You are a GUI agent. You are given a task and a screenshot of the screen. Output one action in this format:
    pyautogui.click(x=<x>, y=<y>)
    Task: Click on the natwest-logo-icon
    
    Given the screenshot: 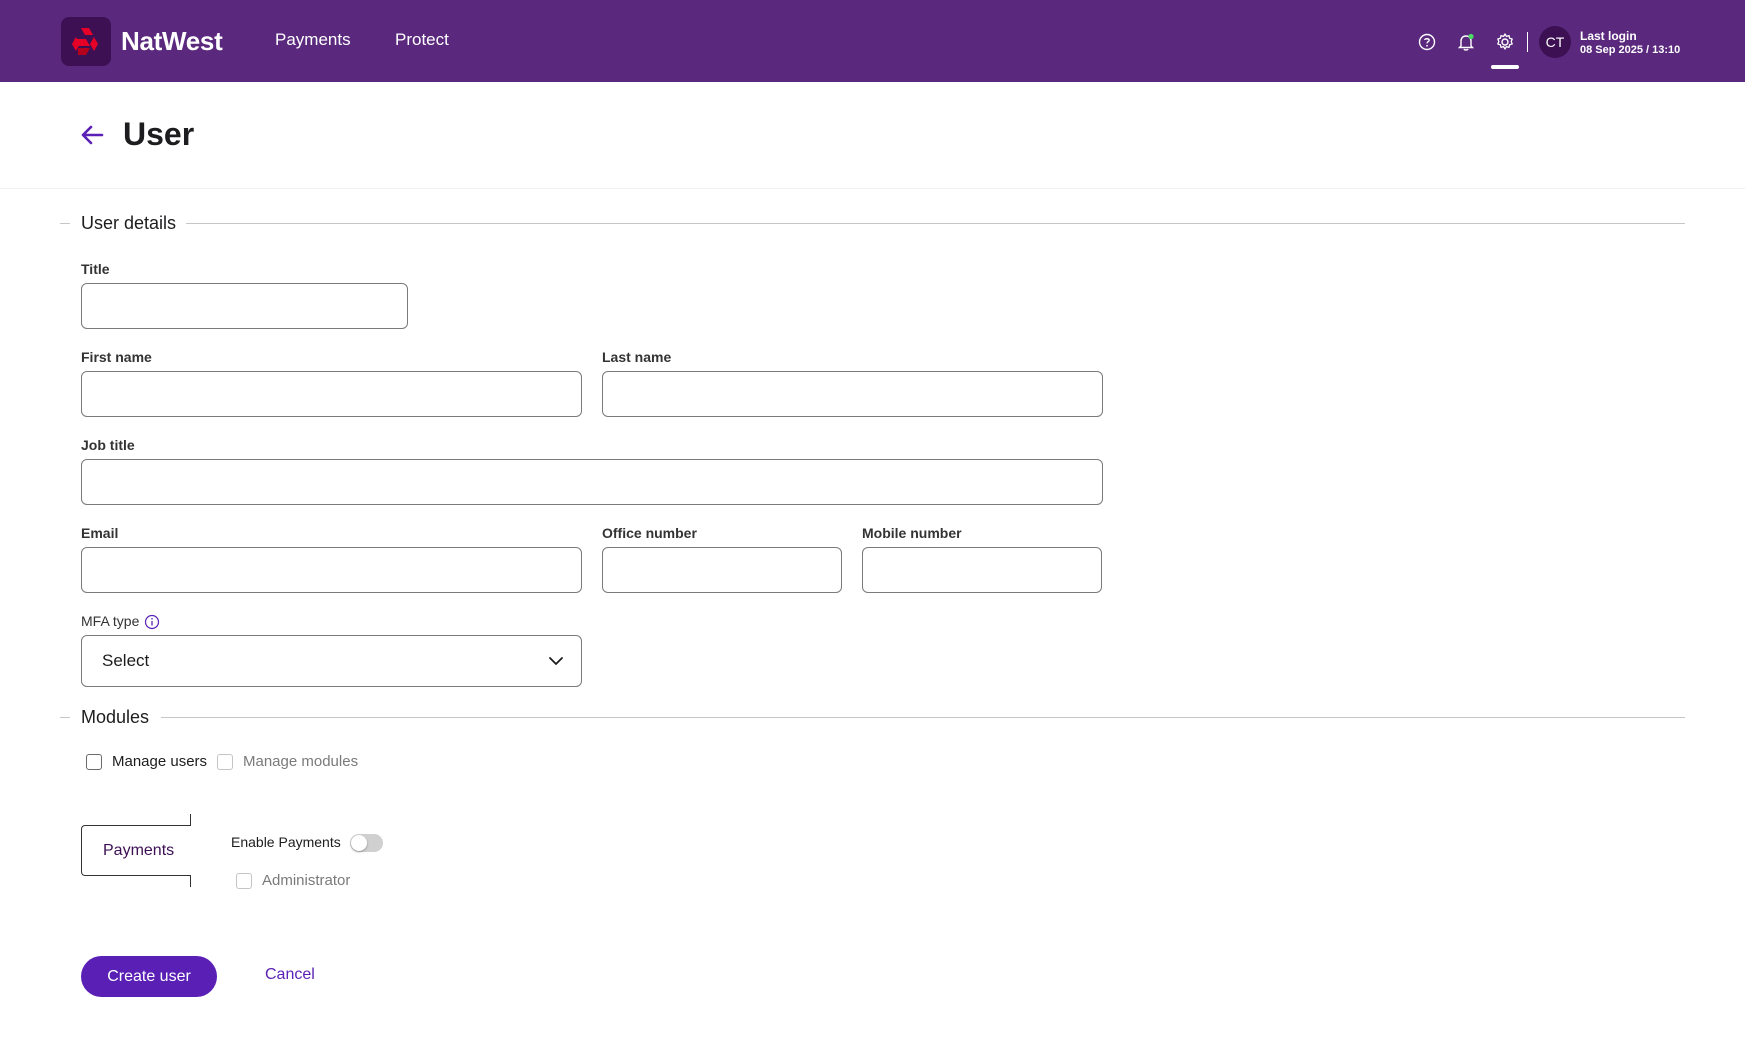 What is the action you would take?
    pyautogui.click(x=85, y=41)
    